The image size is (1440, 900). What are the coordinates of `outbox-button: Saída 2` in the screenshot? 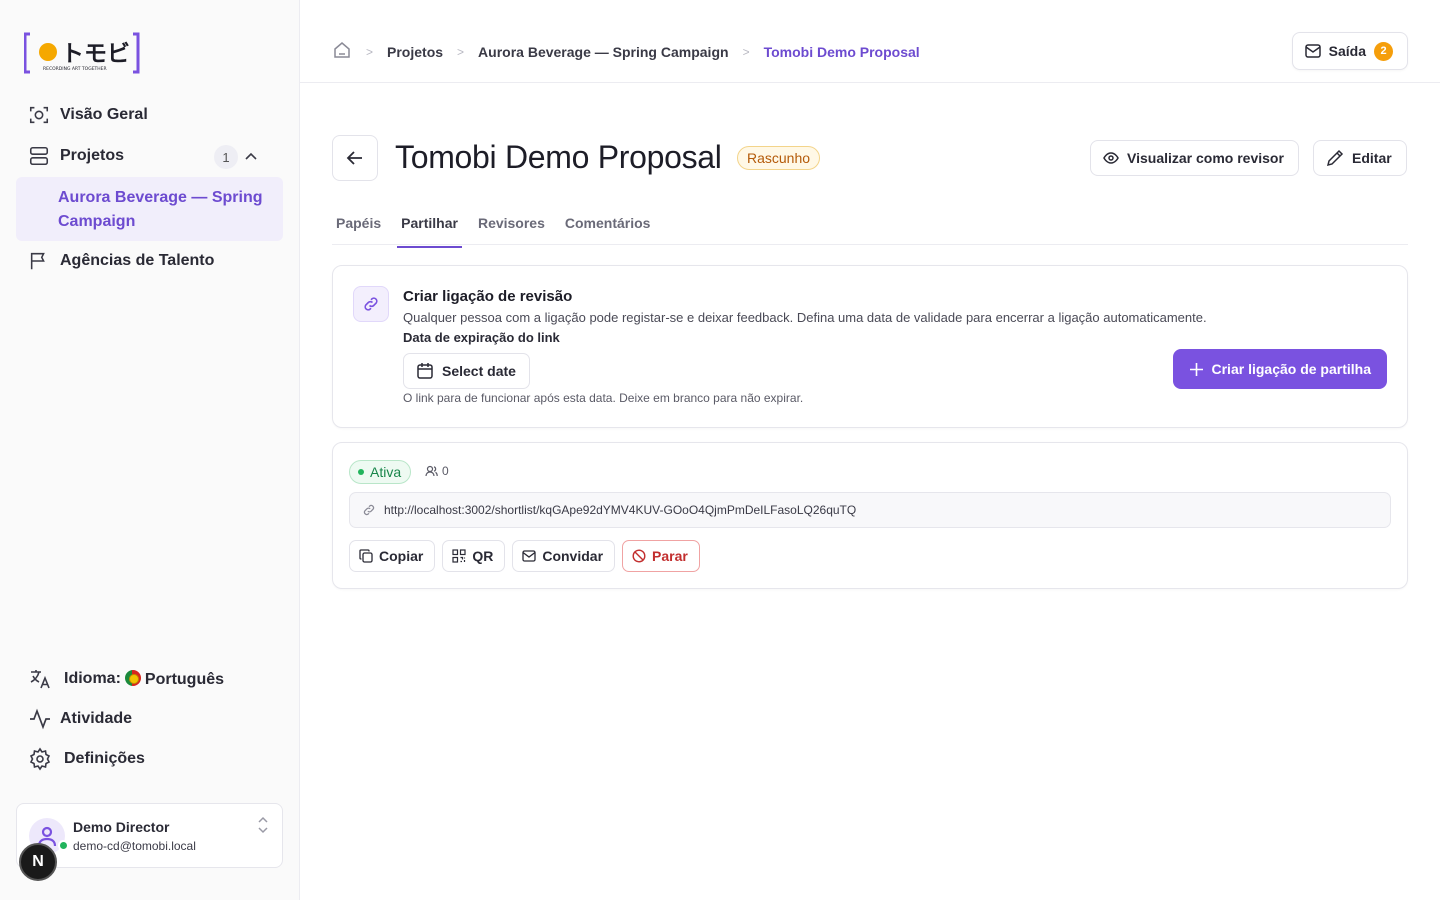 It's located at (1349, 51).